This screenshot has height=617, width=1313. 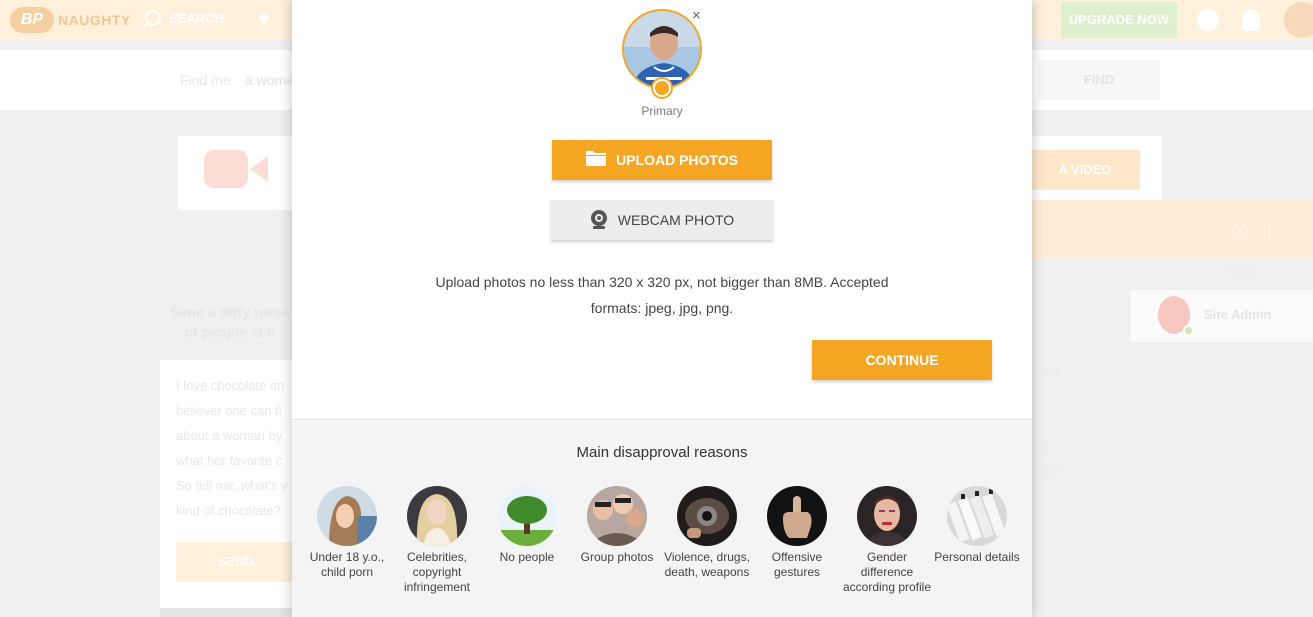 I want to click on upload-photos-label: UPLOAD PHOTOS, so click(x=677, y=160).